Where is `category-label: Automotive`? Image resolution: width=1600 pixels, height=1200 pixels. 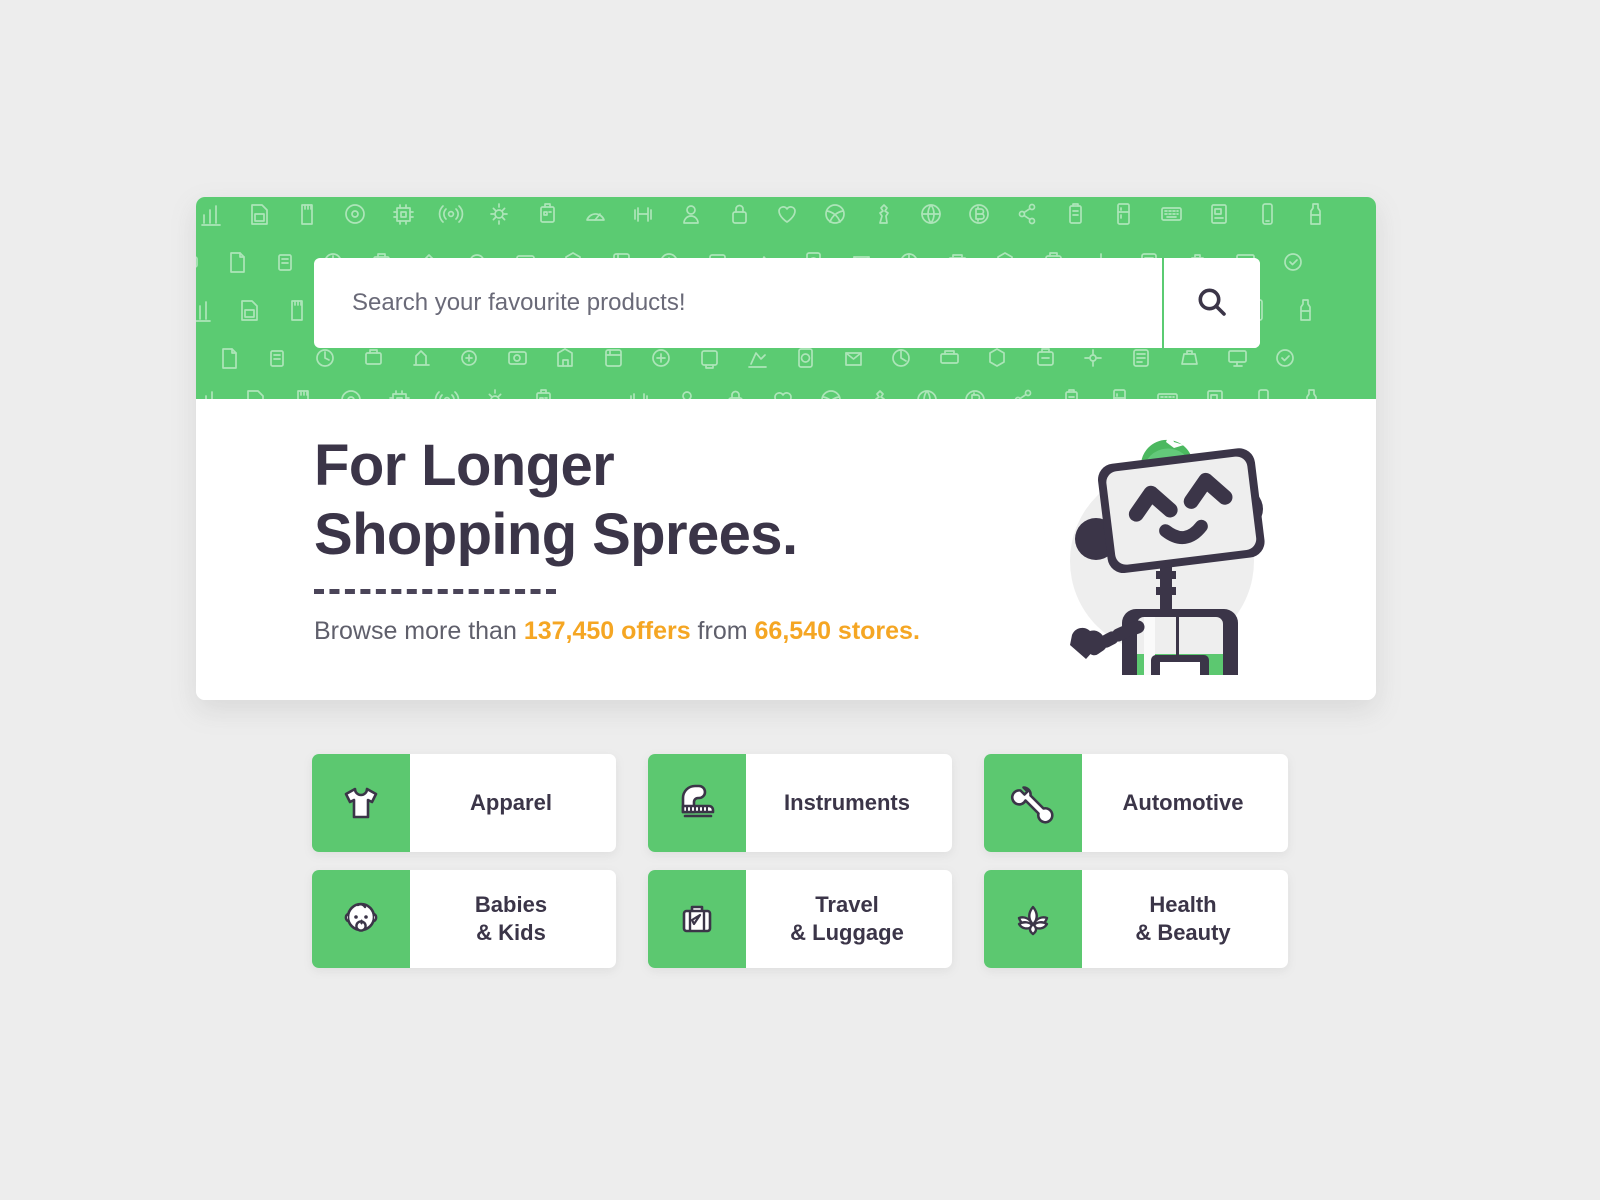
category-label: Automotive is located at coordinates (1183, 802).